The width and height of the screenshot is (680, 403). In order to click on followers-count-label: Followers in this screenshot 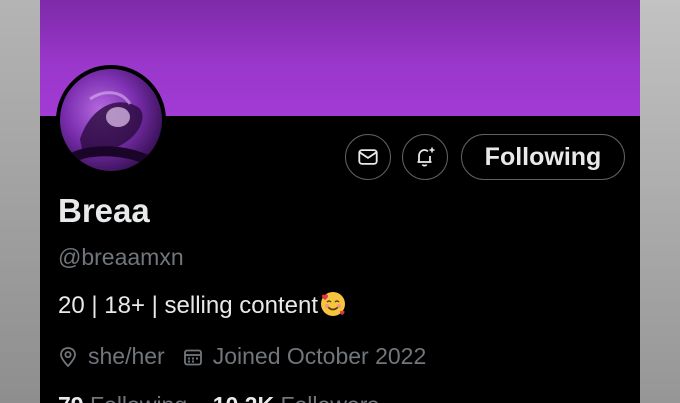, I will do `click(329, 397)`.